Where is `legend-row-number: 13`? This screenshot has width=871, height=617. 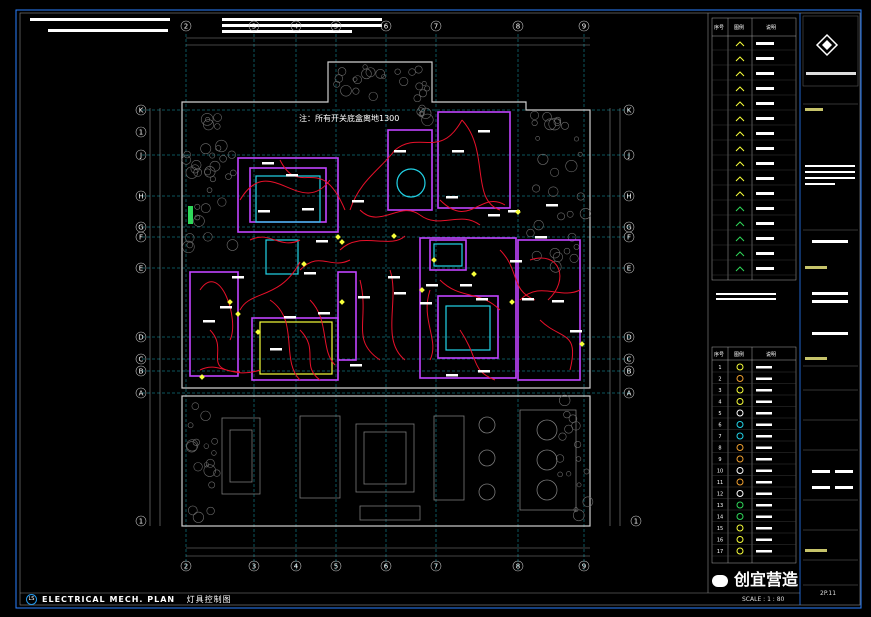 legend-row-number: 13 is located at coordinates (720, 506).